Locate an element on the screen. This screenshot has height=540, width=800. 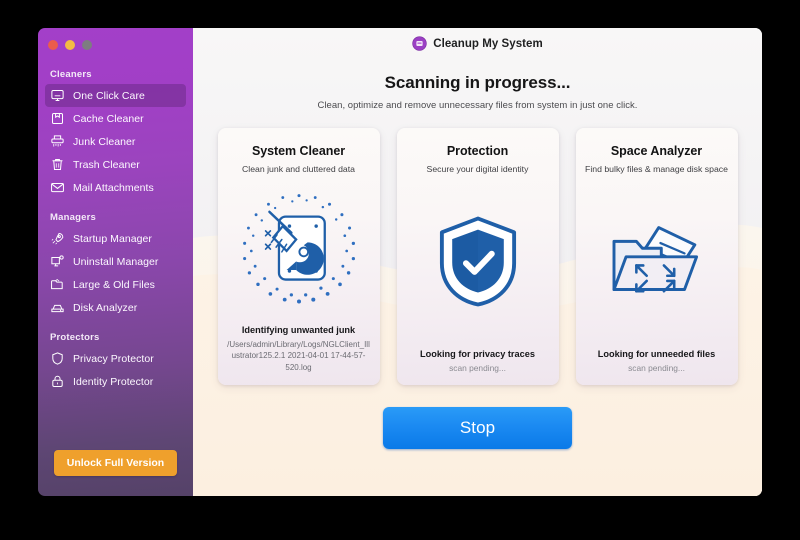
shield-icon is located at coordinates (57, 358).